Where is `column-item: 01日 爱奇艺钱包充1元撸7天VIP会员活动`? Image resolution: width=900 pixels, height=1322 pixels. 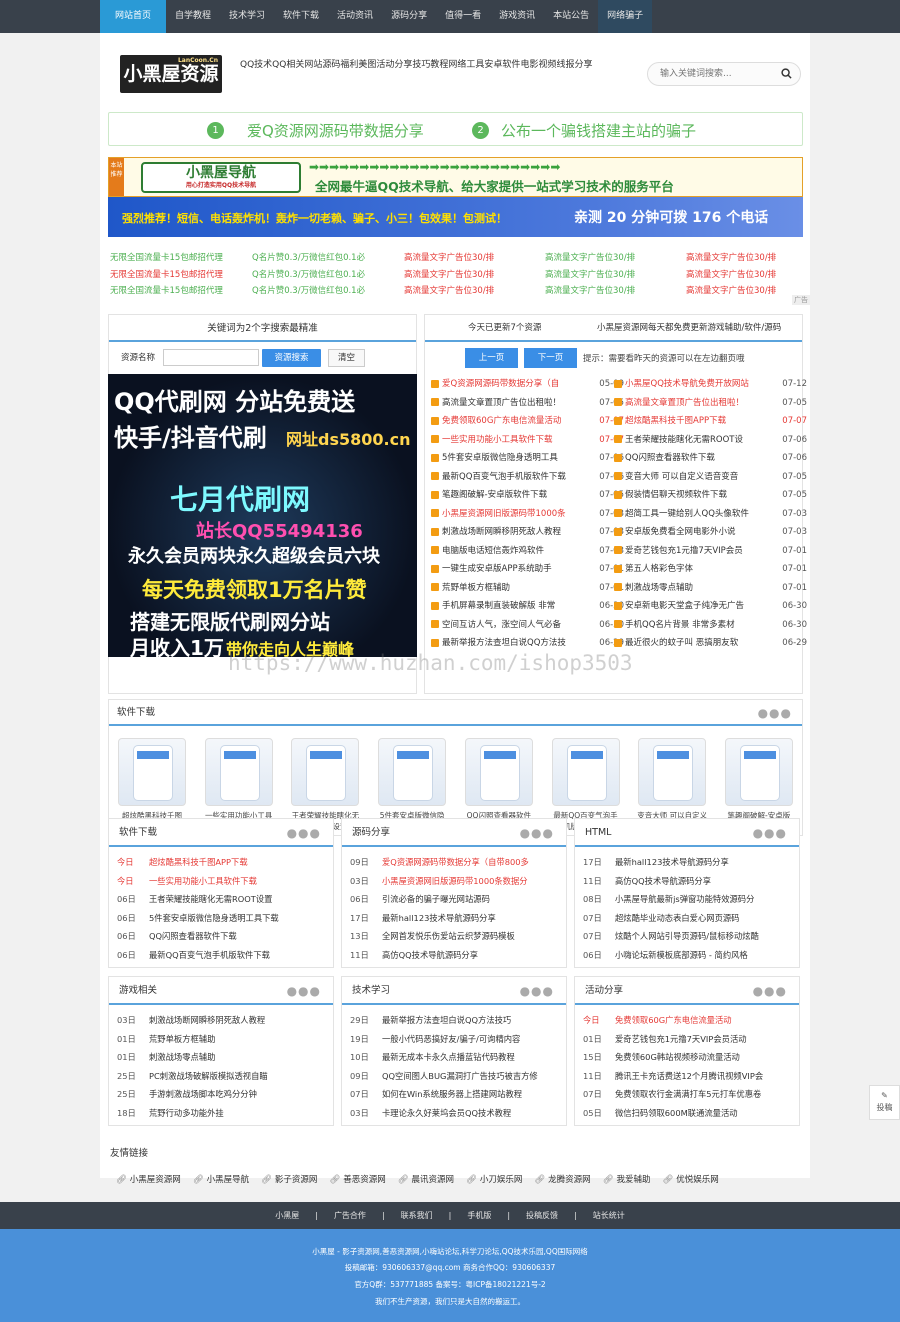
column-item: 01日 爱奇艺钱包充1元撸7天VIP会员活动 is located at coordinates (687, 1039).